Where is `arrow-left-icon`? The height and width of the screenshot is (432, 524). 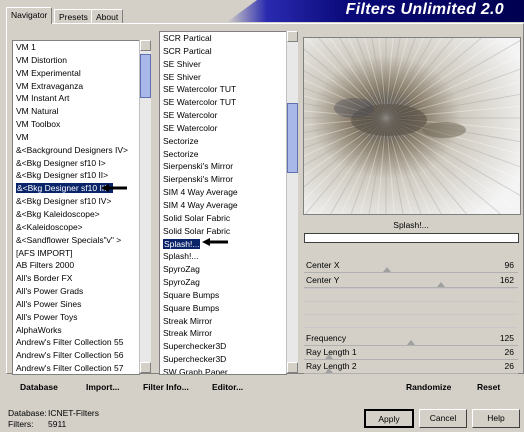 arrow-left-icon is located at coordinates (114, 188).